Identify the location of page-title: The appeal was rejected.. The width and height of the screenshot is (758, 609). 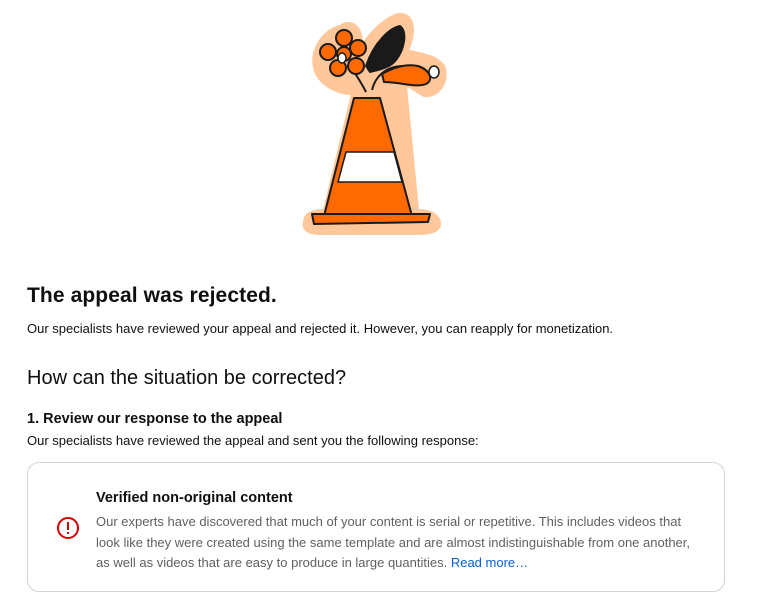
(152, 295).